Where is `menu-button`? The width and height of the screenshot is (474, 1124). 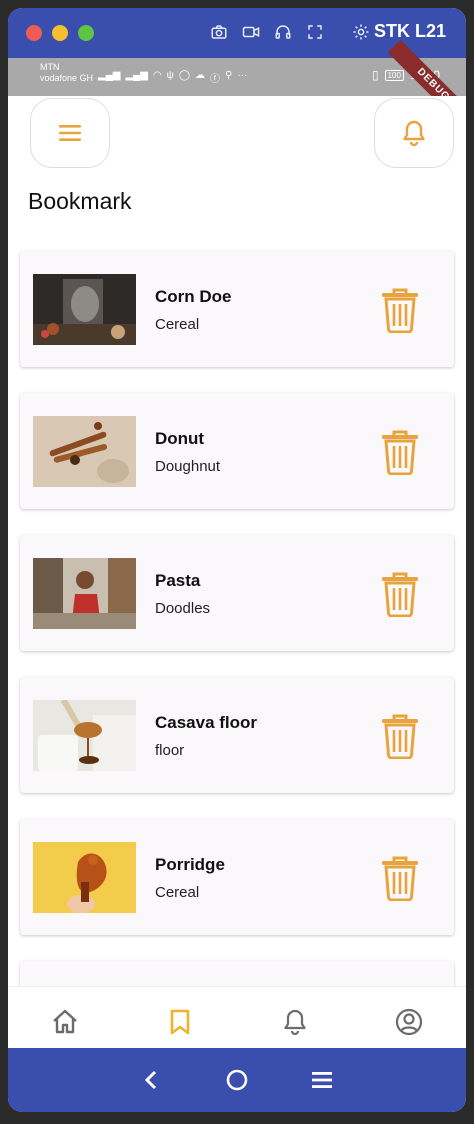
menu-button is located at coordinates (70, 133).